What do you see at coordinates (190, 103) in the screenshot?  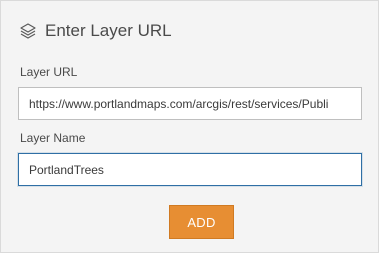 I see `layer-url-input` at bounding box center [190, 103].